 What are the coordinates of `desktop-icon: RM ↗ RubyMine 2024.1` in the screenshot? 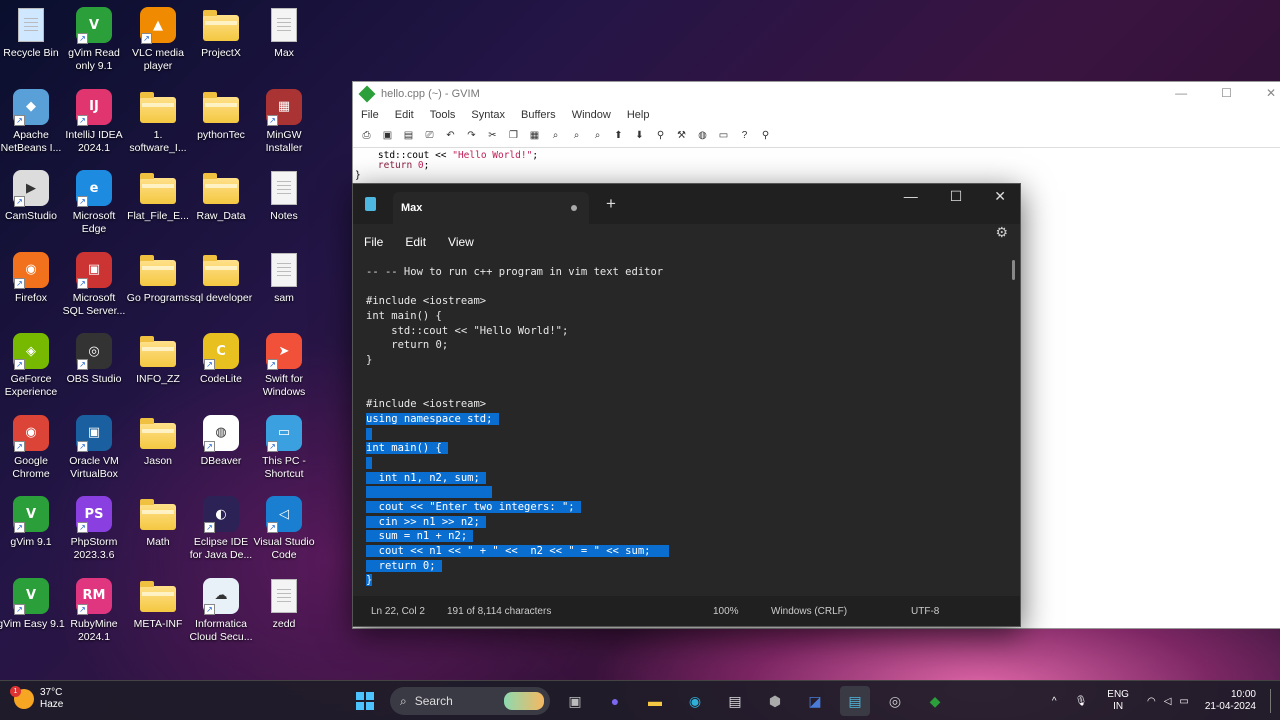 It's located at (94, 610).